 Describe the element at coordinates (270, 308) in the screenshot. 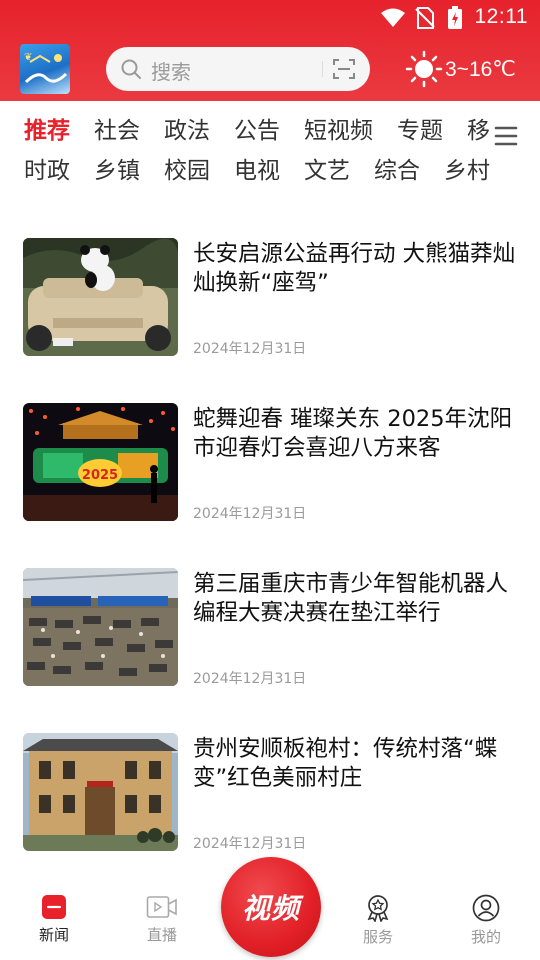

I see `news-item: 长安启源公益再行动 大熊猫莽灿灿换新“座驾” 2024年12月31日` at that location.